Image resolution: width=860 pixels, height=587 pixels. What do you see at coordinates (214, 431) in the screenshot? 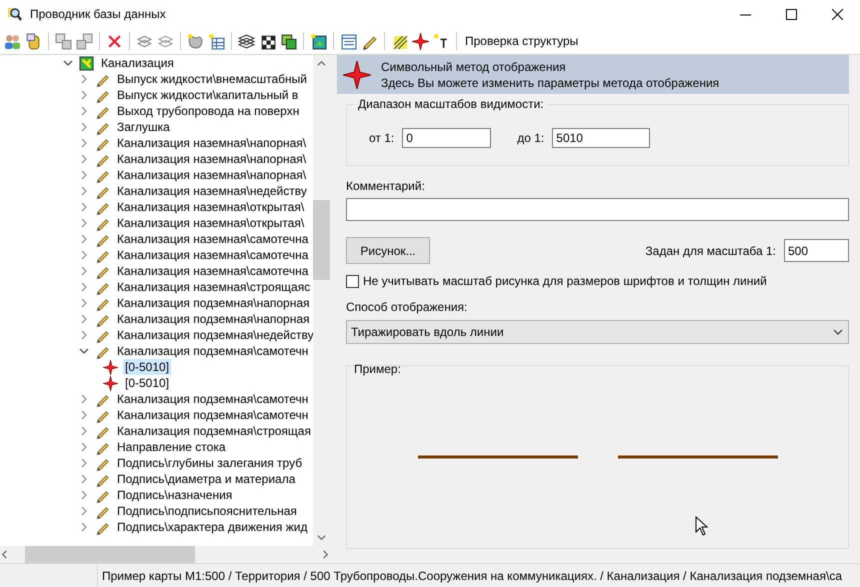
I see `tree-item: Канализация подземная\строящая` at bounding box center [214, 431].